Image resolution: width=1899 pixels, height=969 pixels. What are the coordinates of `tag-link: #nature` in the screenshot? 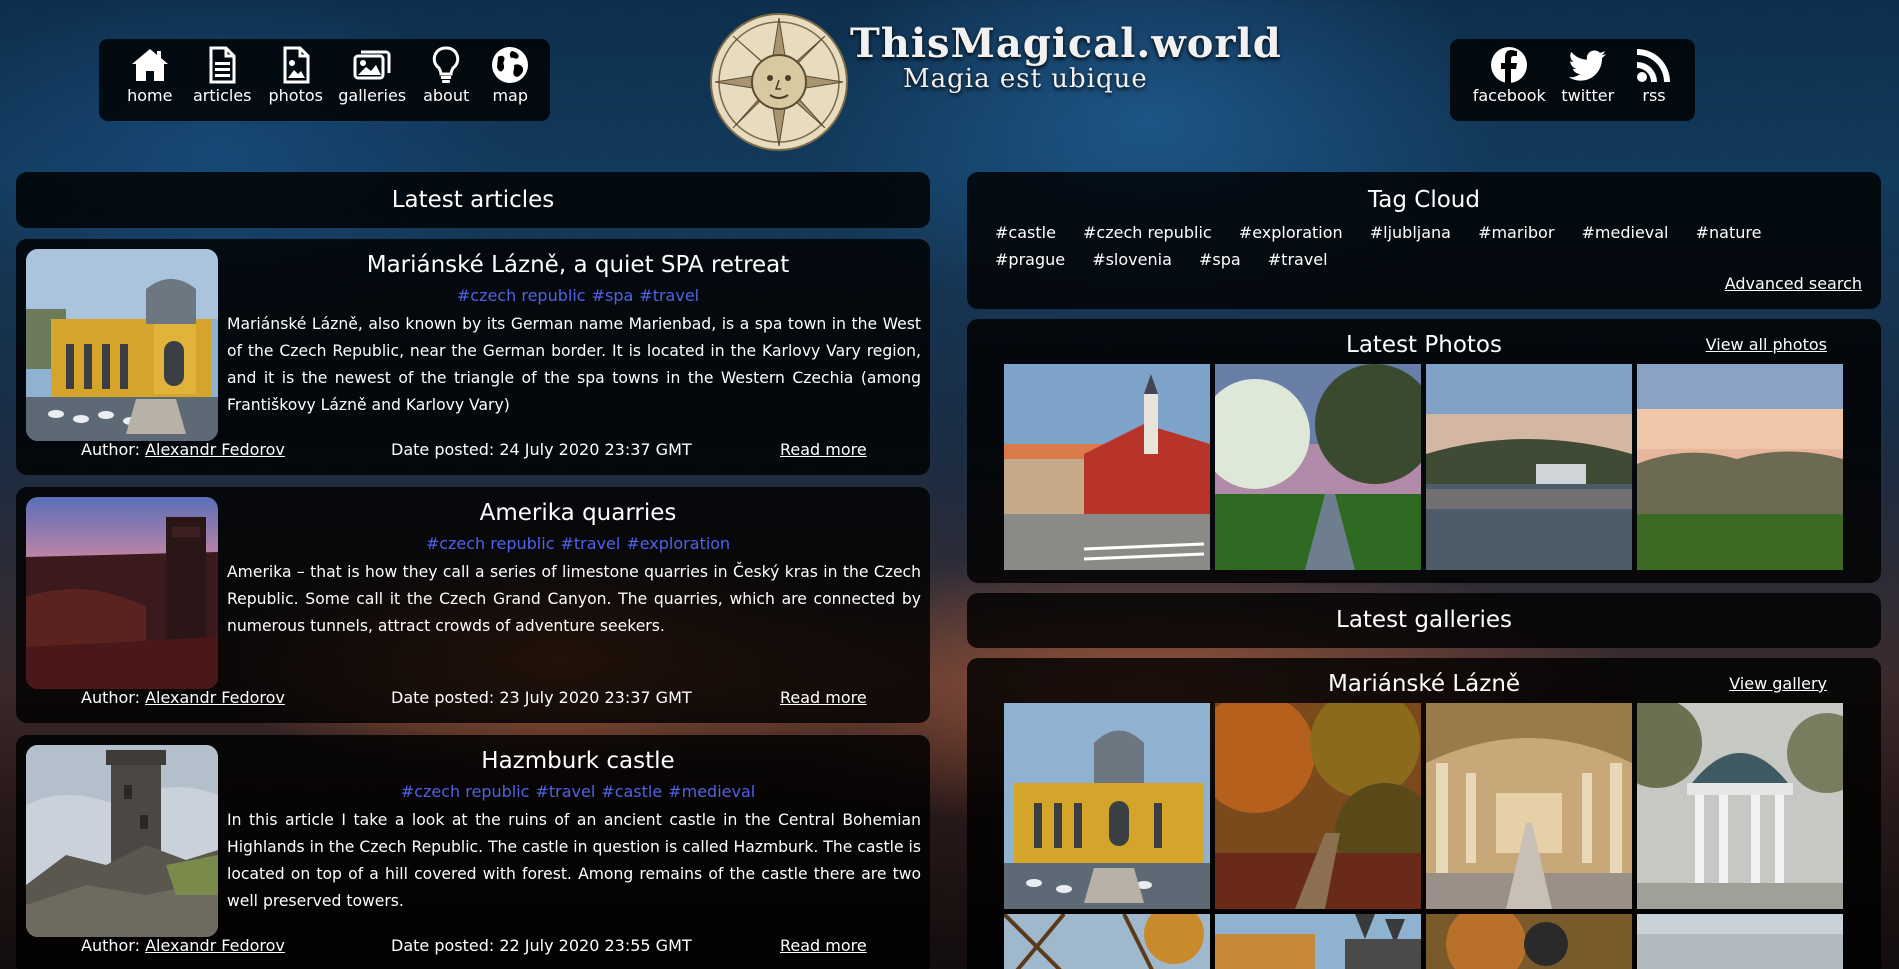 It's located at (1729, 232).